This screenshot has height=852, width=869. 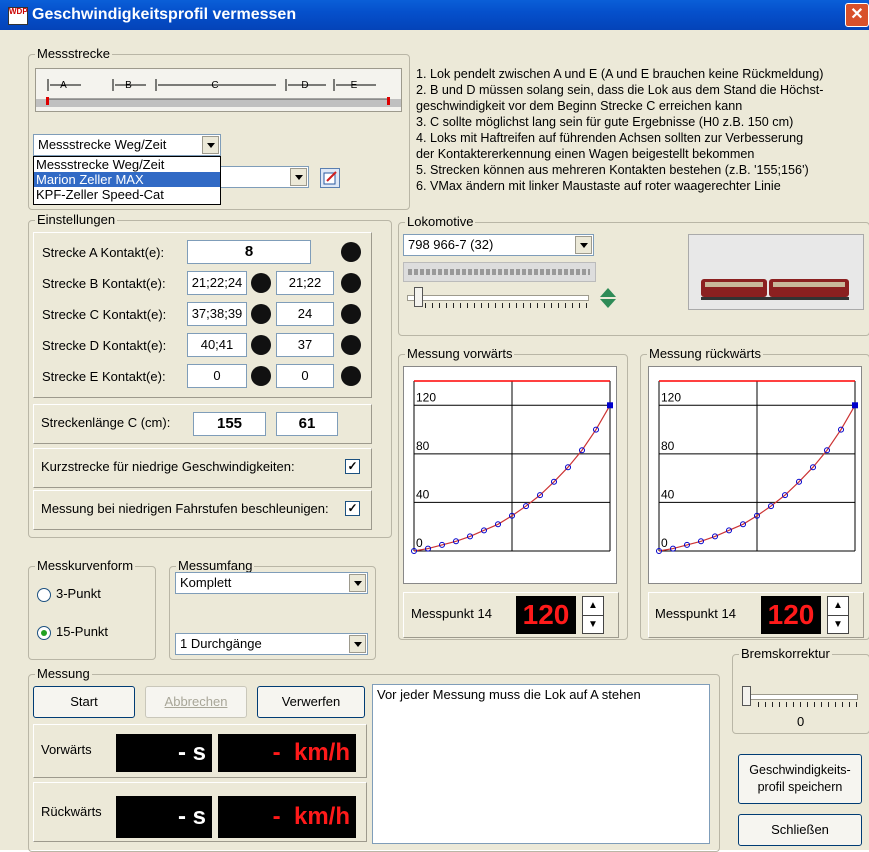 I want to click on dropdown-option: Marion Zeller MAX, so click(x=127, y=179).